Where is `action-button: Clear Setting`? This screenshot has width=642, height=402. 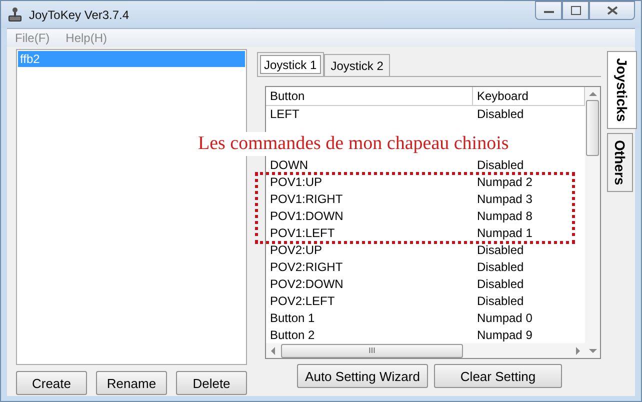
action-button: Clear Setting is located at coordinates (498, 376).